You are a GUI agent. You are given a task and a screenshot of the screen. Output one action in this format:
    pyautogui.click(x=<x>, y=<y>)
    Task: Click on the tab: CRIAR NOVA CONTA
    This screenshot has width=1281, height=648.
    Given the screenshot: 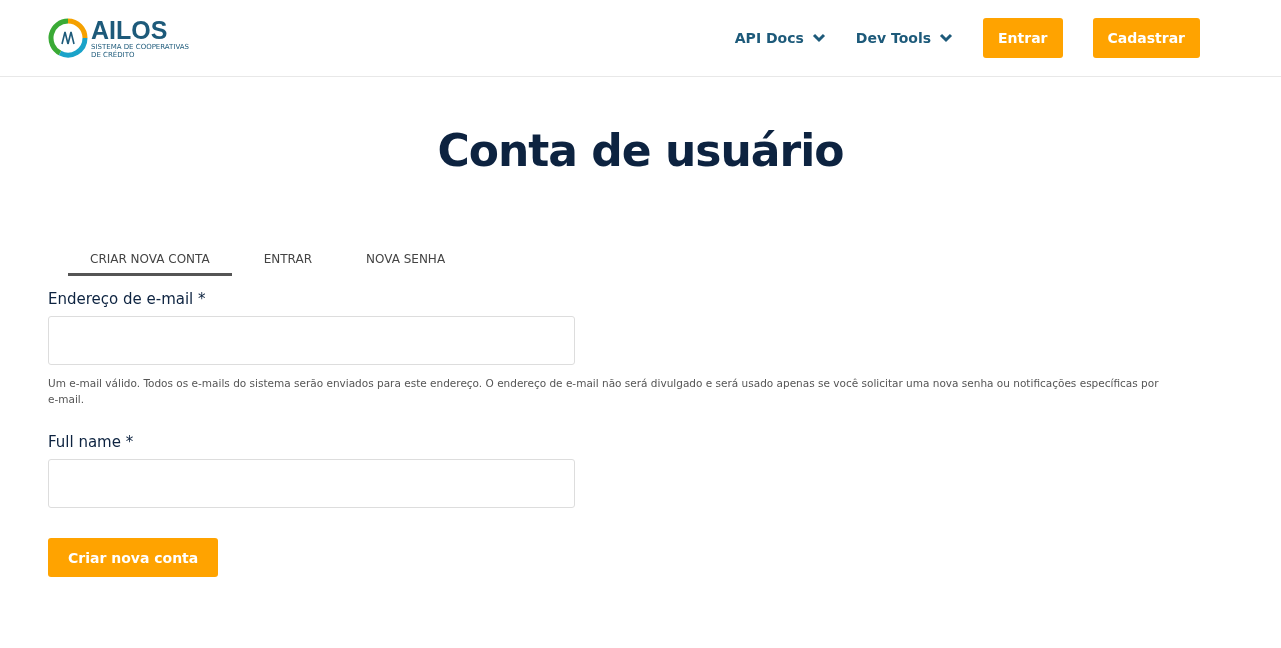 What is the action you would take?
    pyautogui.click(x=150, y=261)
    